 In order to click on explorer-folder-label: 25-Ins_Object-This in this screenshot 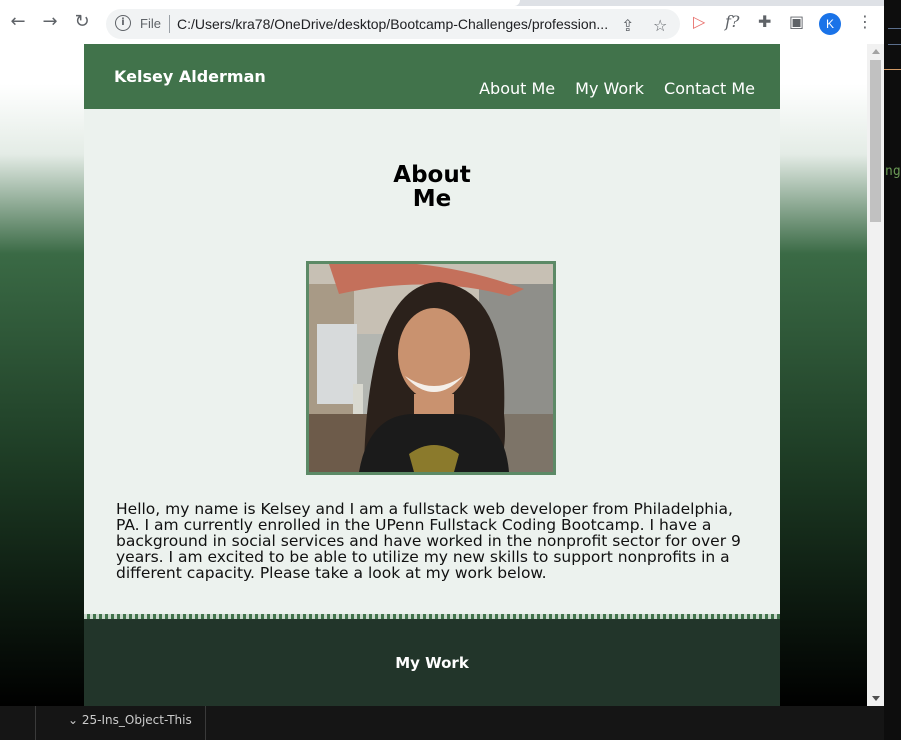, I will do `click(136, 720)`.